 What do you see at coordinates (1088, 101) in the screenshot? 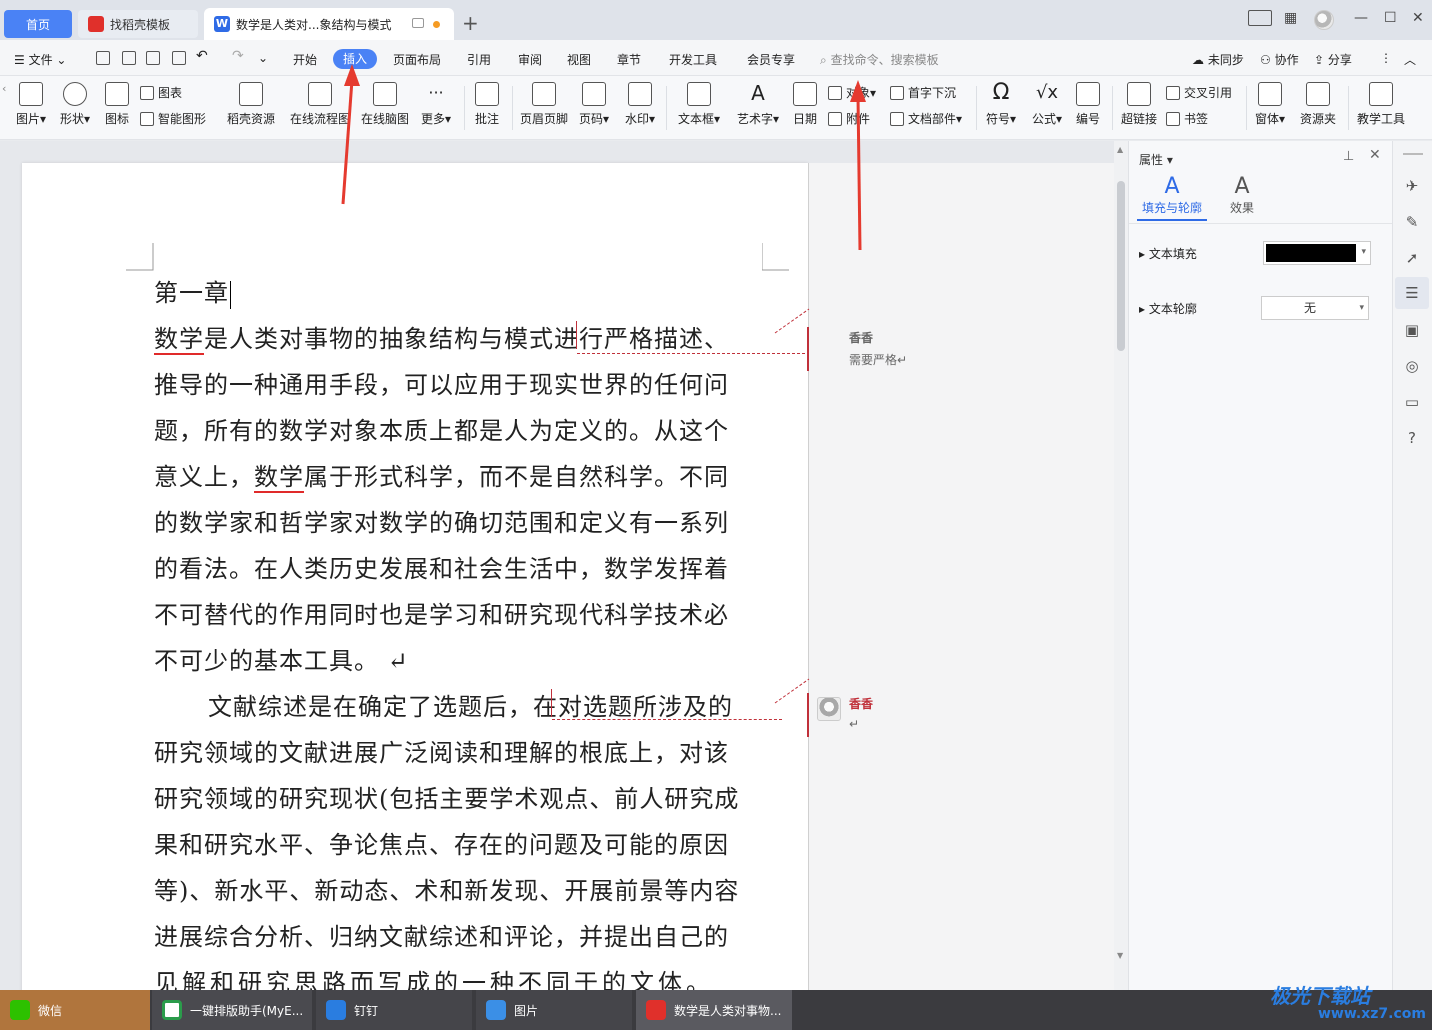
I see `numbering-button: 编号` at bounding box center [1088, 101].